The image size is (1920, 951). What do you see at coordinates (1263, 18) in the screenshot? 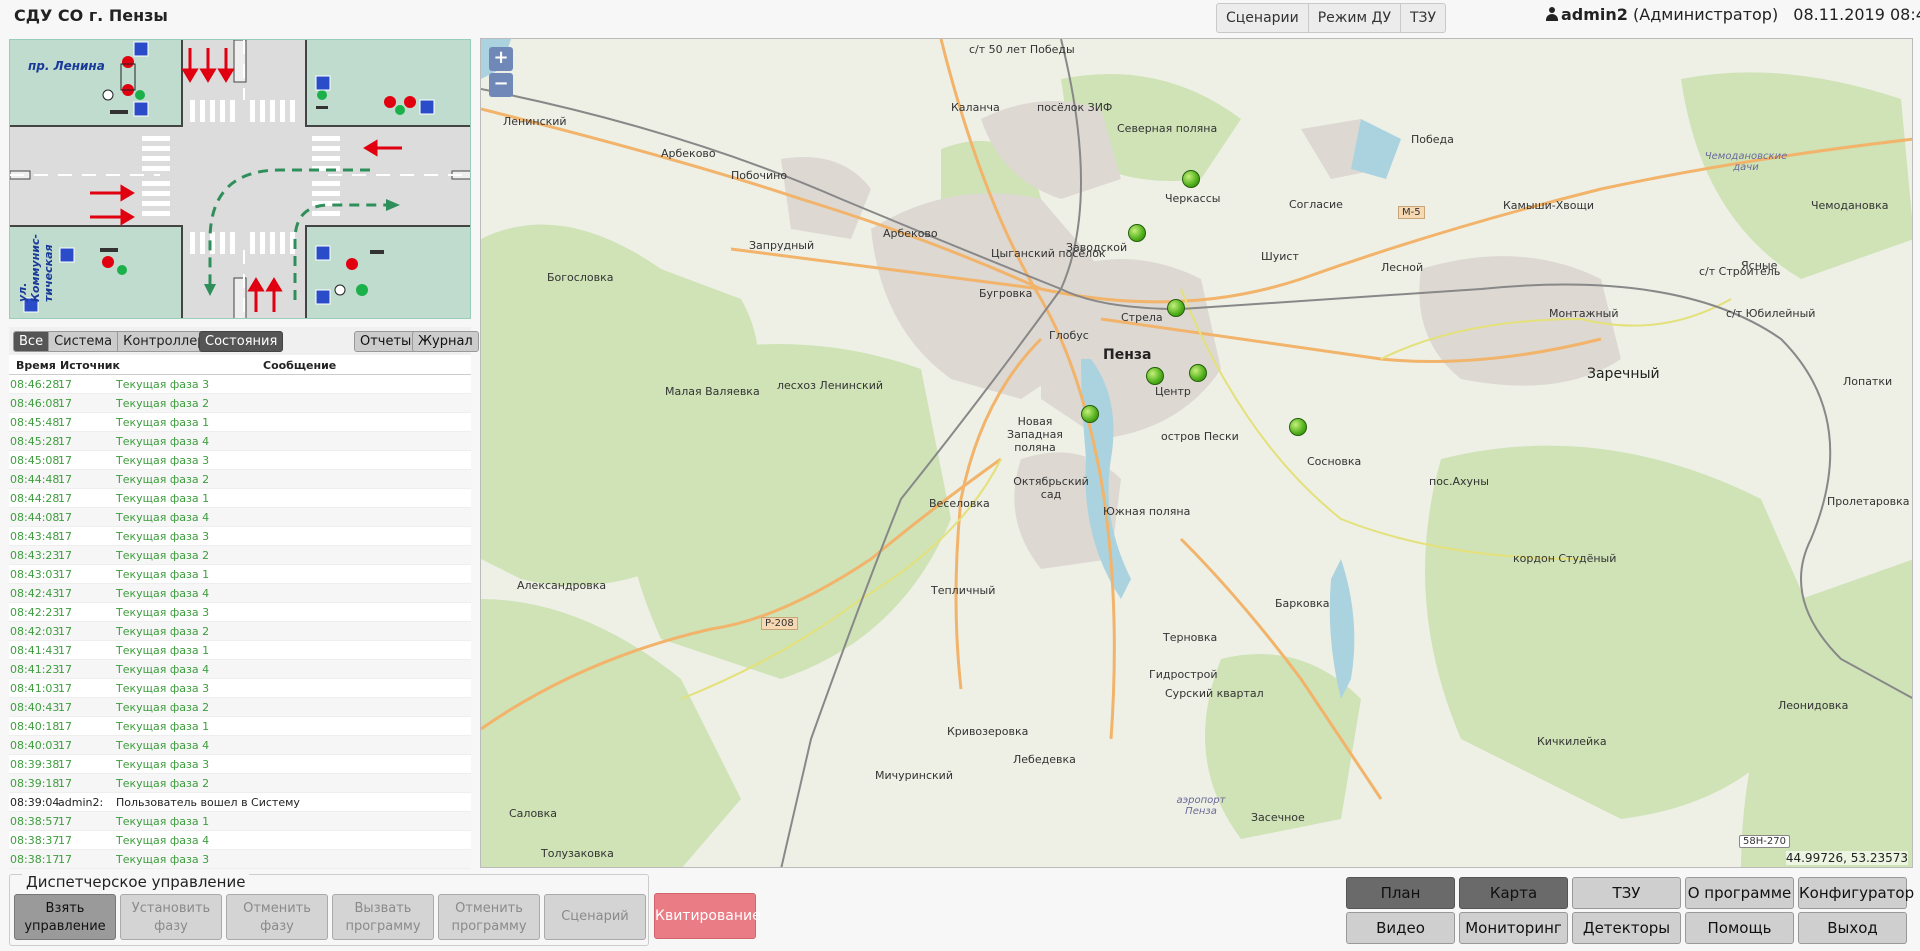
I see `tab-scenarios: Сценарии` at bounding box center [1263, 18].